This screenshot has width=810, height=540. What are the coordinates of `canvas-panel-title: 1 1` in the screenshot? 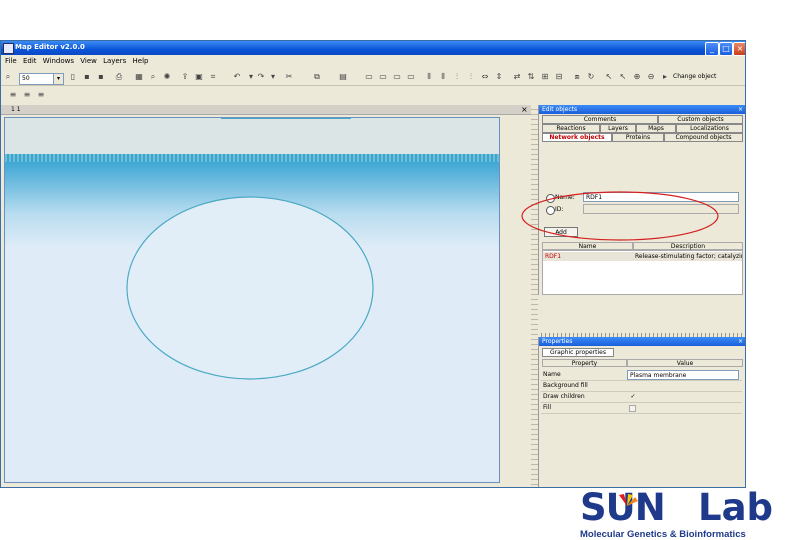 It's located at (16, 109).